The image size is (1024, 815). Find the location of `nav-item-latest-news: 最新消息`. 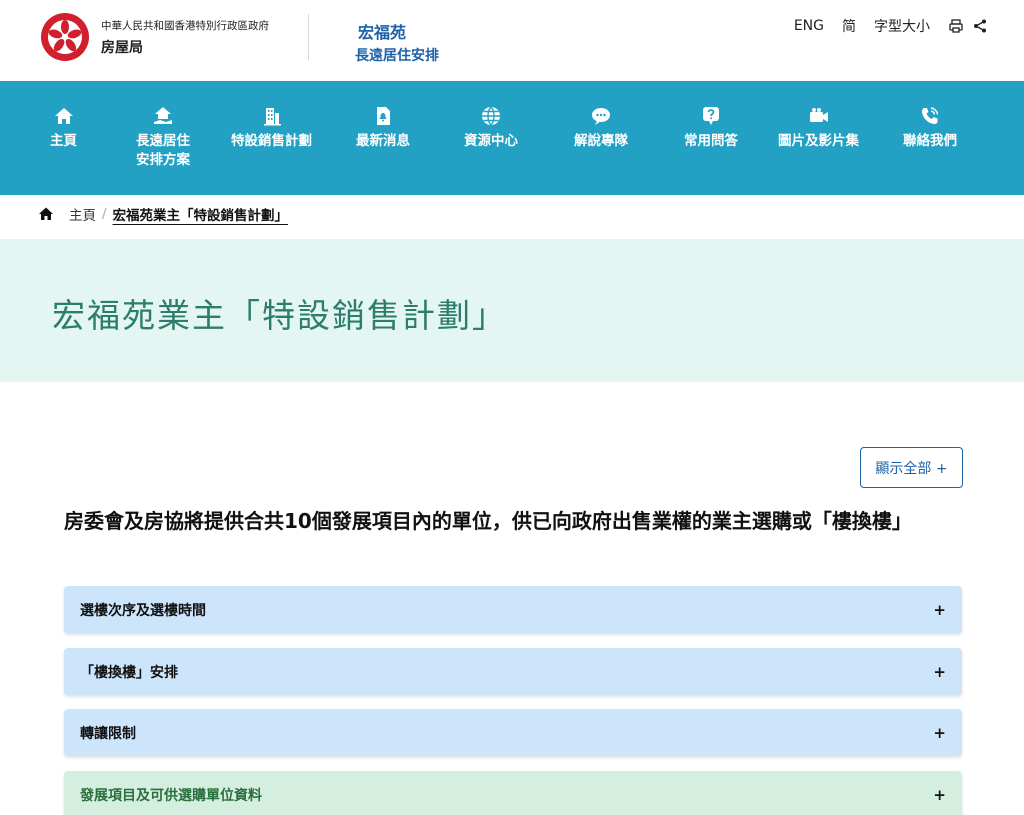

nav-item-latest-news: 最新消息 is located at coordinates (383, 128).